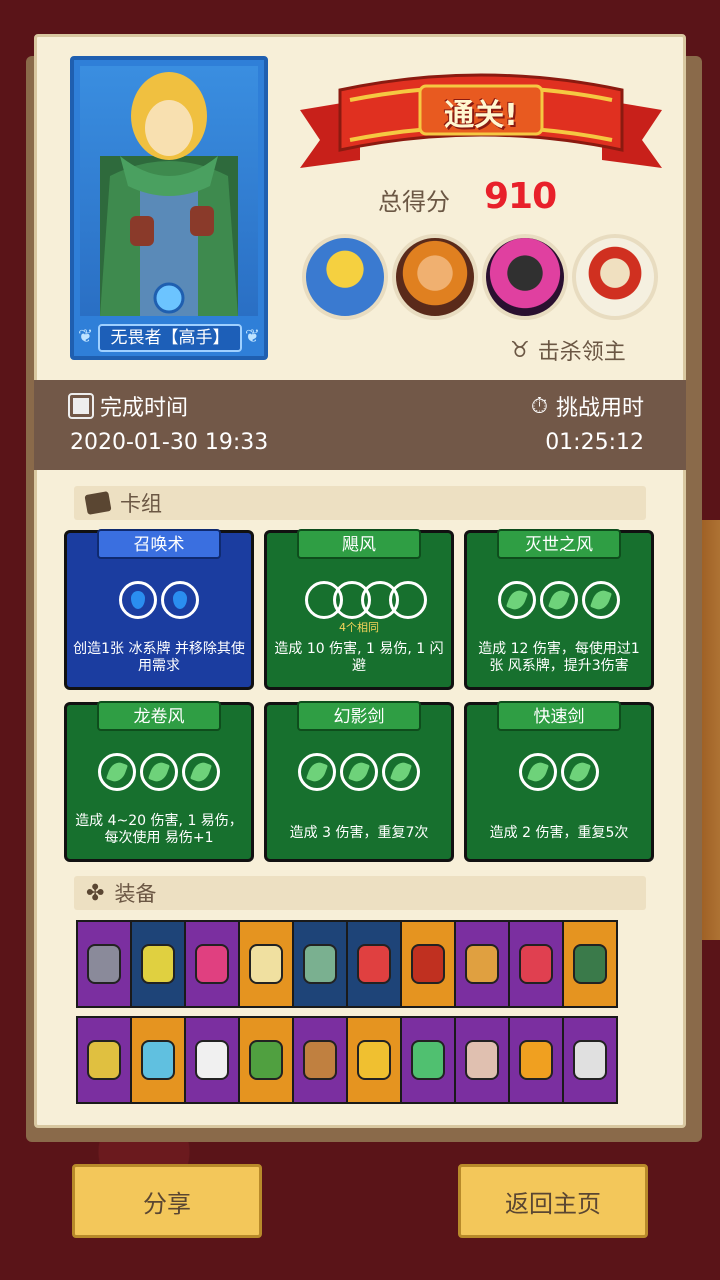 Image resolution: width=720 pixels, height=1280 pixels. Describe the element at coordinates (81, 406) in the screenshot. I see `film-icon` at that location.